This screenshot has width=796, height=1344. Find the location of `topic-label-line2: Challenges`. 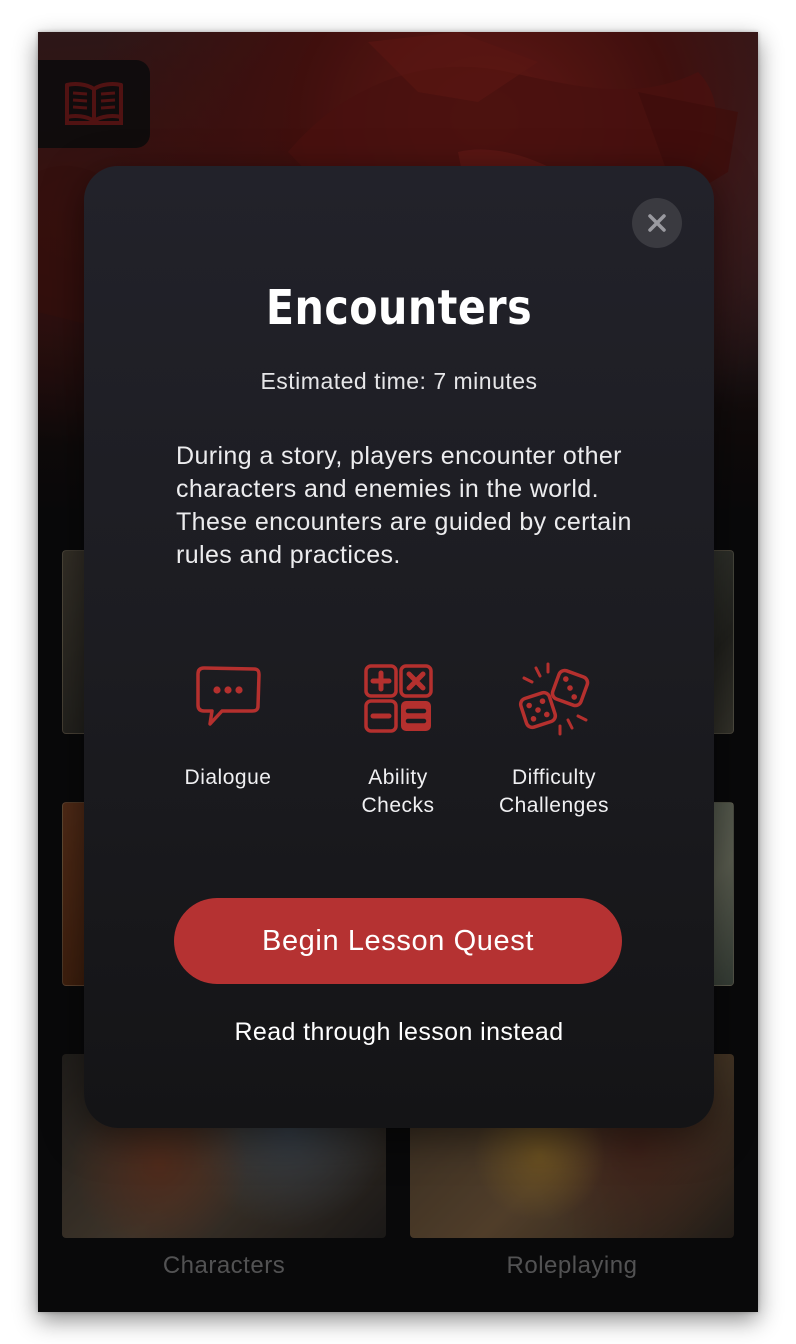

topic-label-line2: Challenges is located at coordinates (554, 805).